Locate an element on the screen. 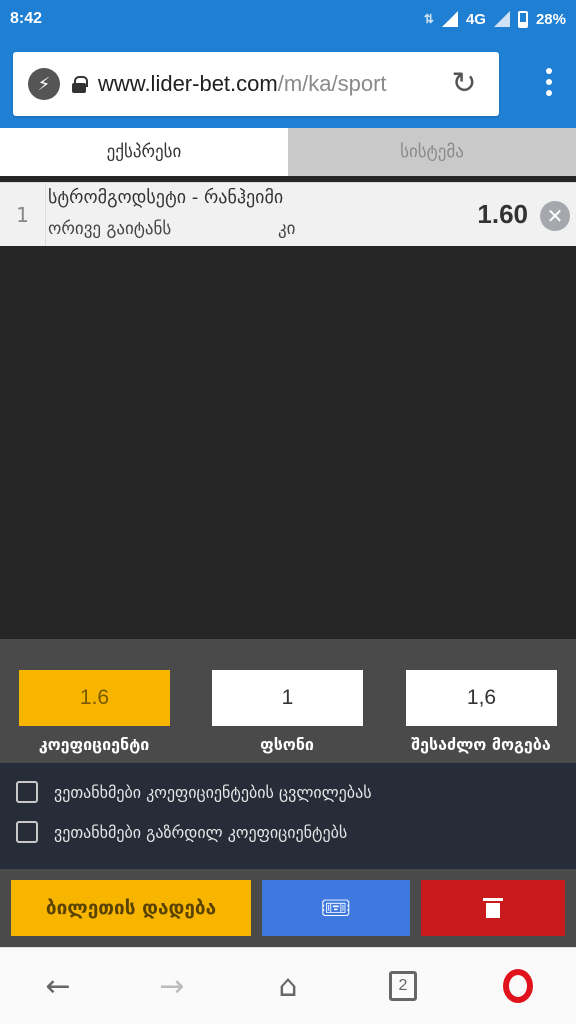 The image size is (576, 1024). possible-win-value: 1,6 is located at coordinates (481, 698).